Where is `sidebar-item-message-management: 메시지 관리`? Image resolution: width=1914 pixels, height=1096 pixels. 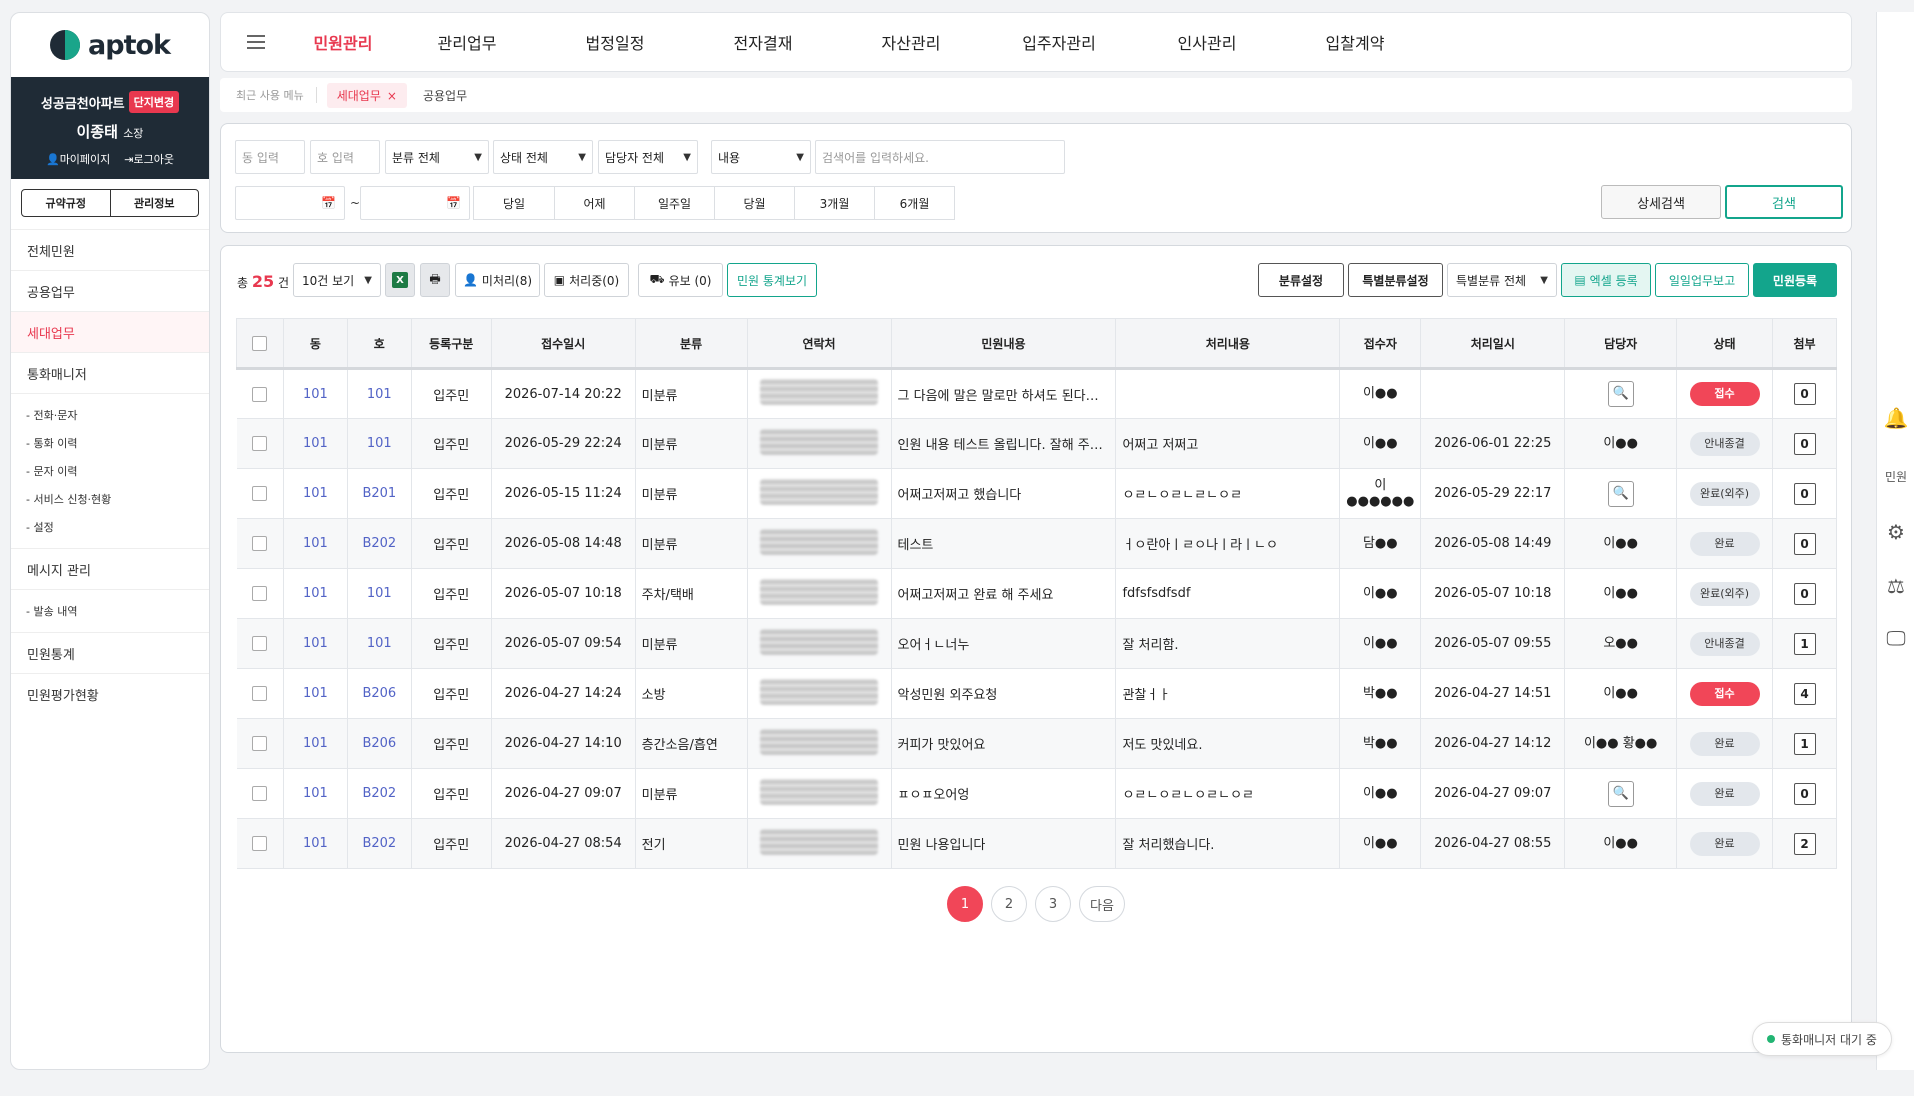
sidebar-item-message-management: 메시지 관리 is located at coordinates (110, 568).